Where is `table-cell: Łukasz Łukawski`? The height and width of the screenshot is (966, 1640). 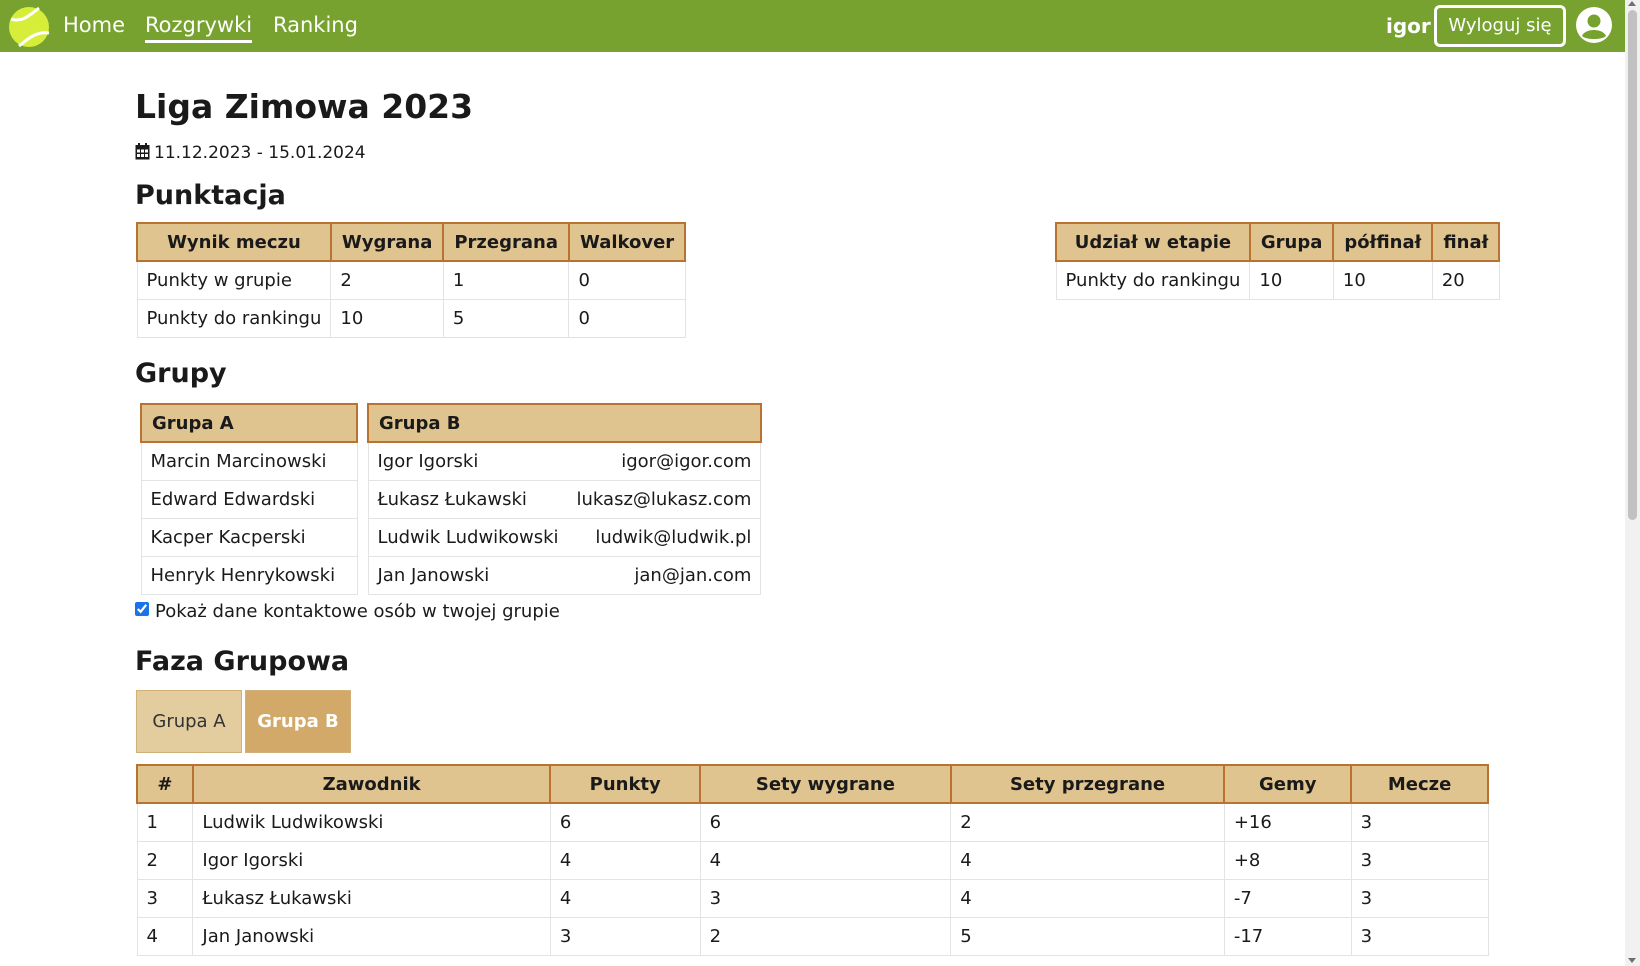 table-cell: Łukasz Łukawski is located at coordinates (371, 898).